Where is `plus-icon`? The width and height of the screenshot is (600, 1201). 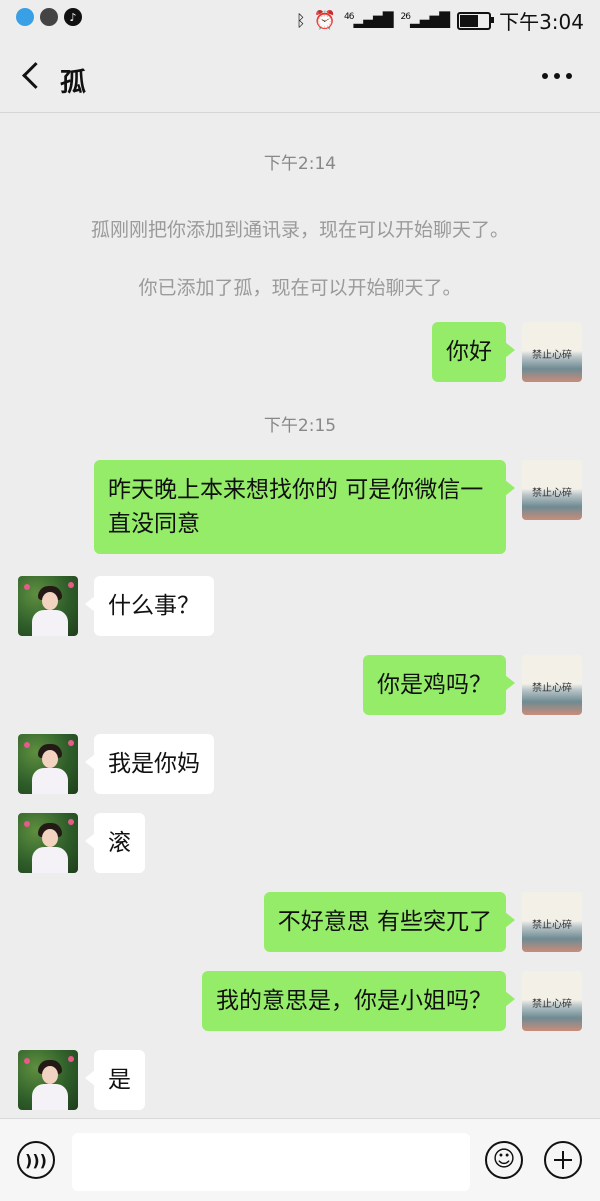
plus-icon is located at coordinates (563, 1160).